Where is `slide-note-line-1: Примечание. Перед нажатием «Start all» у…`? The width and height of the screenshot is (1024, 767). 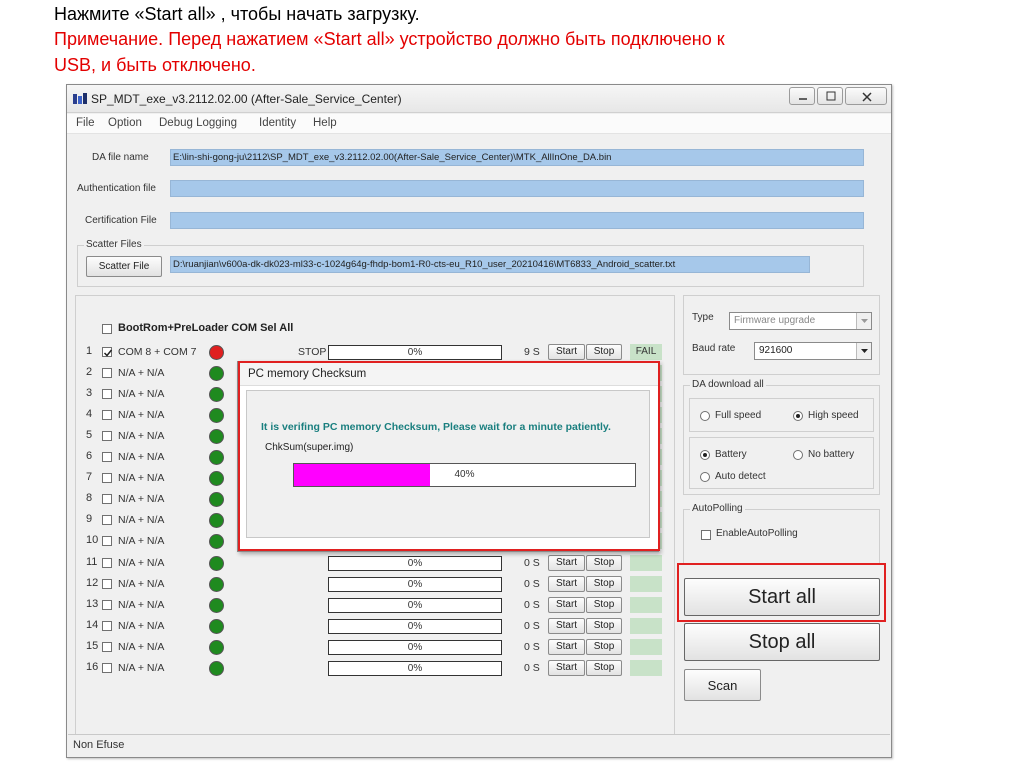
slide-note-line-1: Примечание. Перед нажатием «Start all» у… is located at coordinates (389, 39).